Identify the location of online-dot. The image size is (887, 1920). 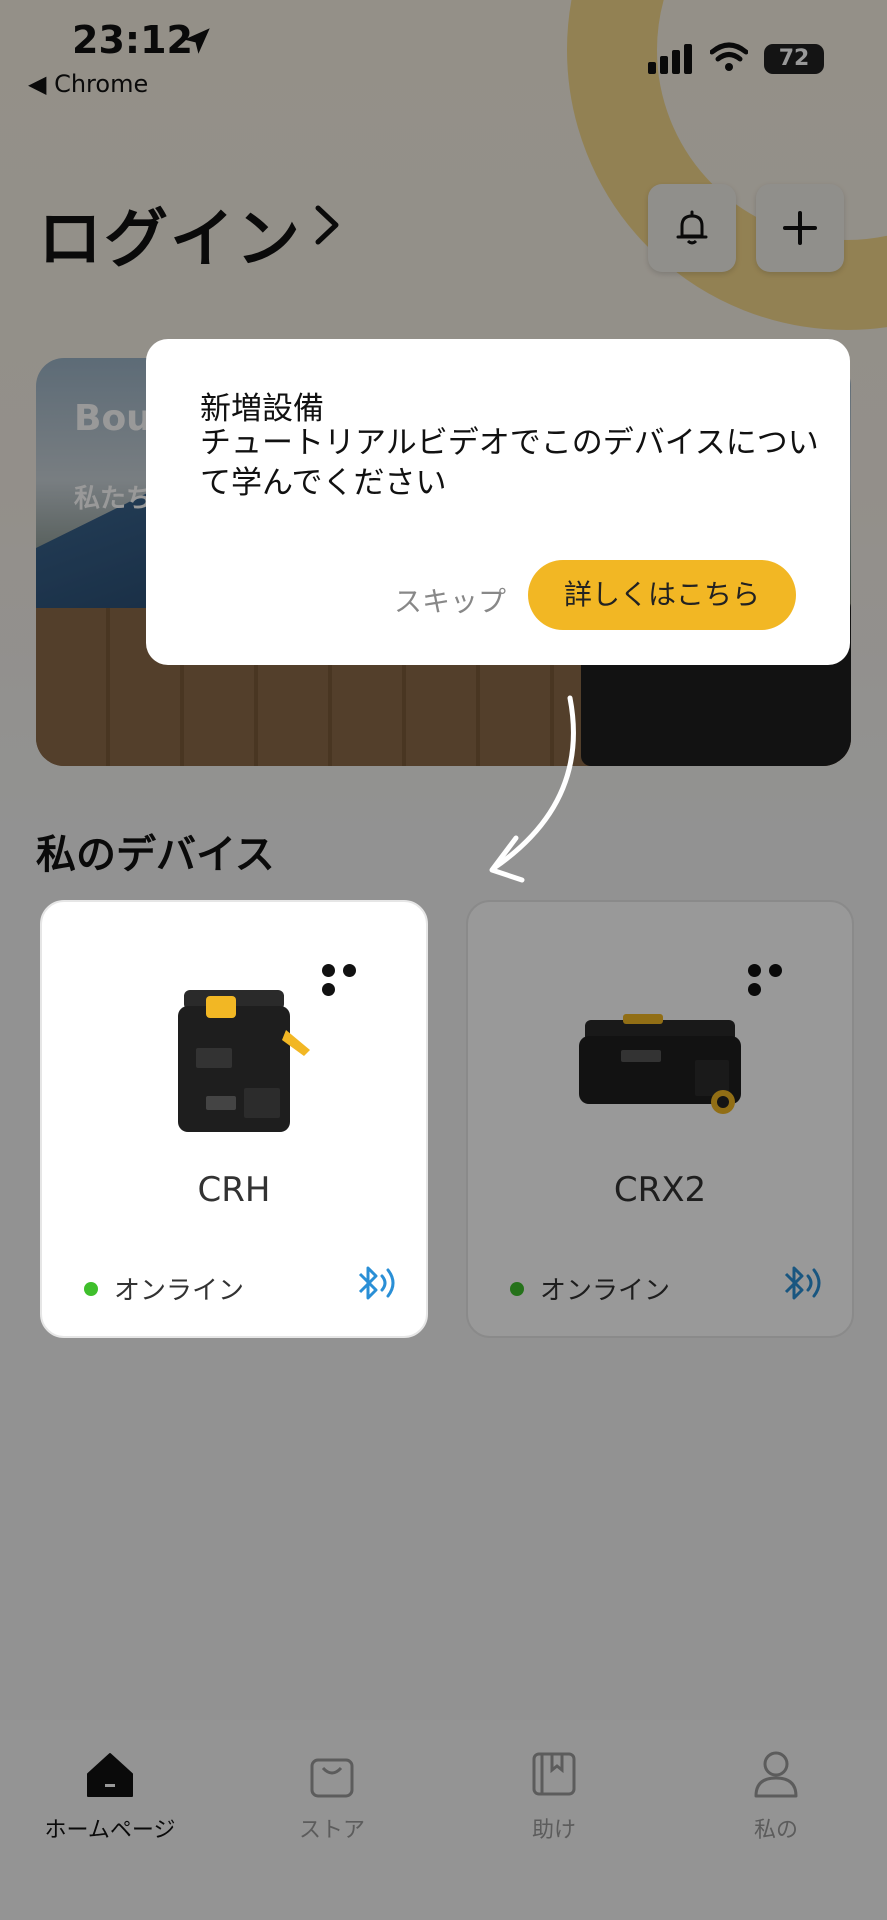
(91, 1289).